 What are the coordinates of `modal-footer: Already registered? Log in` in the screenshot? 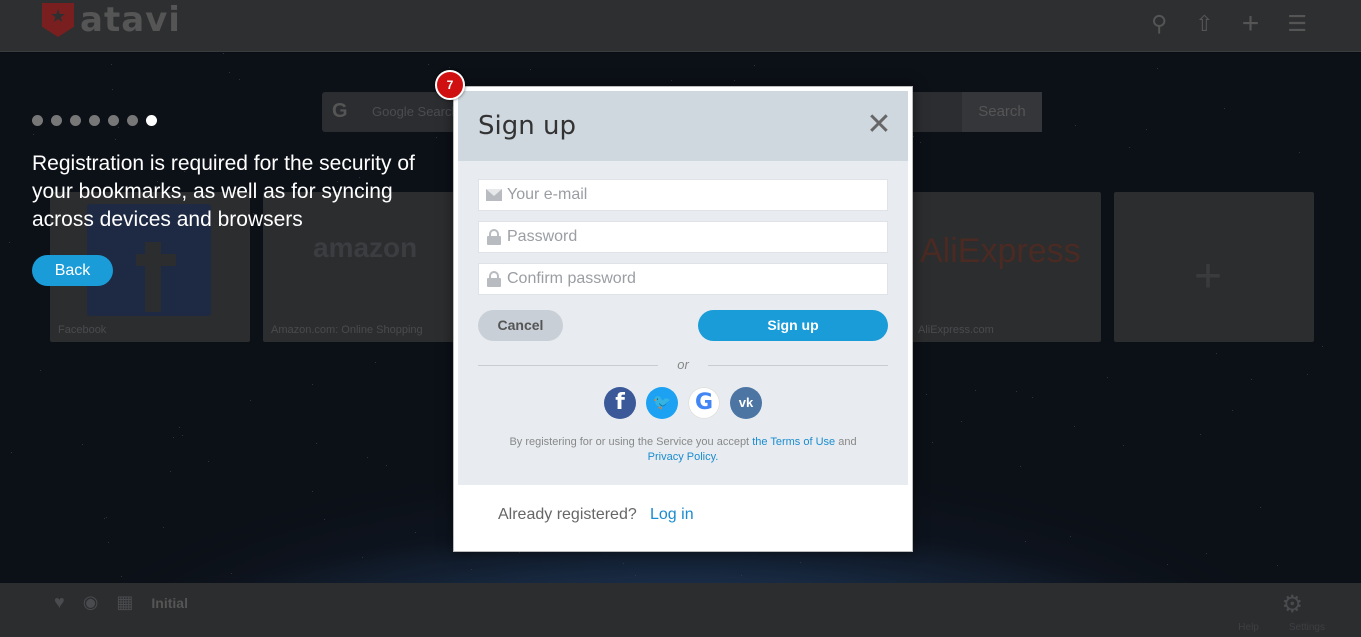 It's located at (683, 516).